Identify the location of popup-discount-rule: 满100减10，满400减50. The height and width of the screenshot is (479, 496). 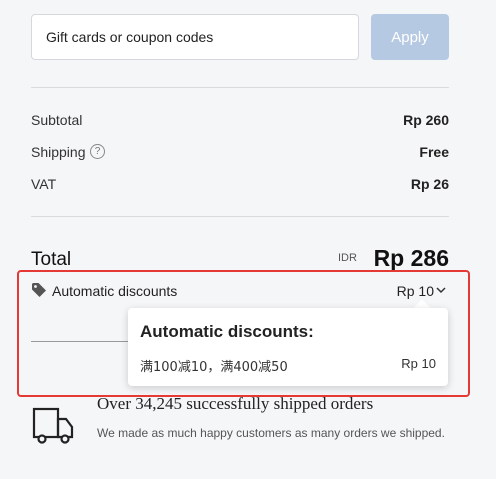
(214, 367).